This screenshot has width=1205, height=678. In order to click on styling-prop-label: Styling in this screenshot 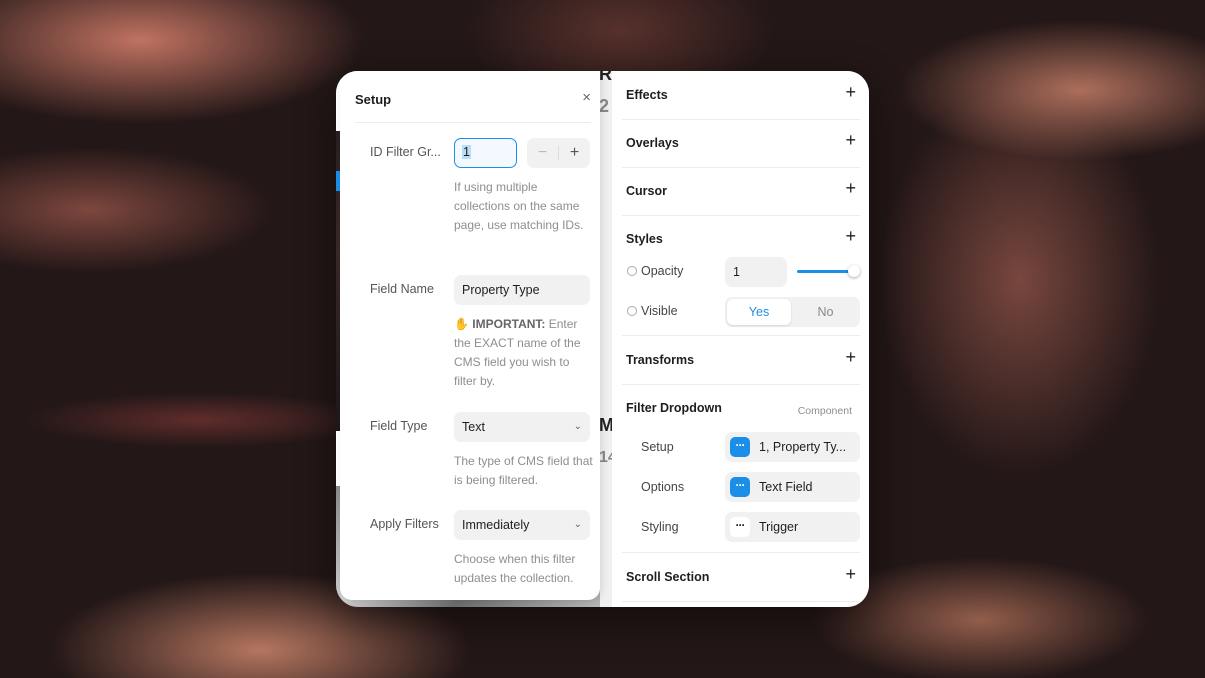, I will do `click(660, 527)`.